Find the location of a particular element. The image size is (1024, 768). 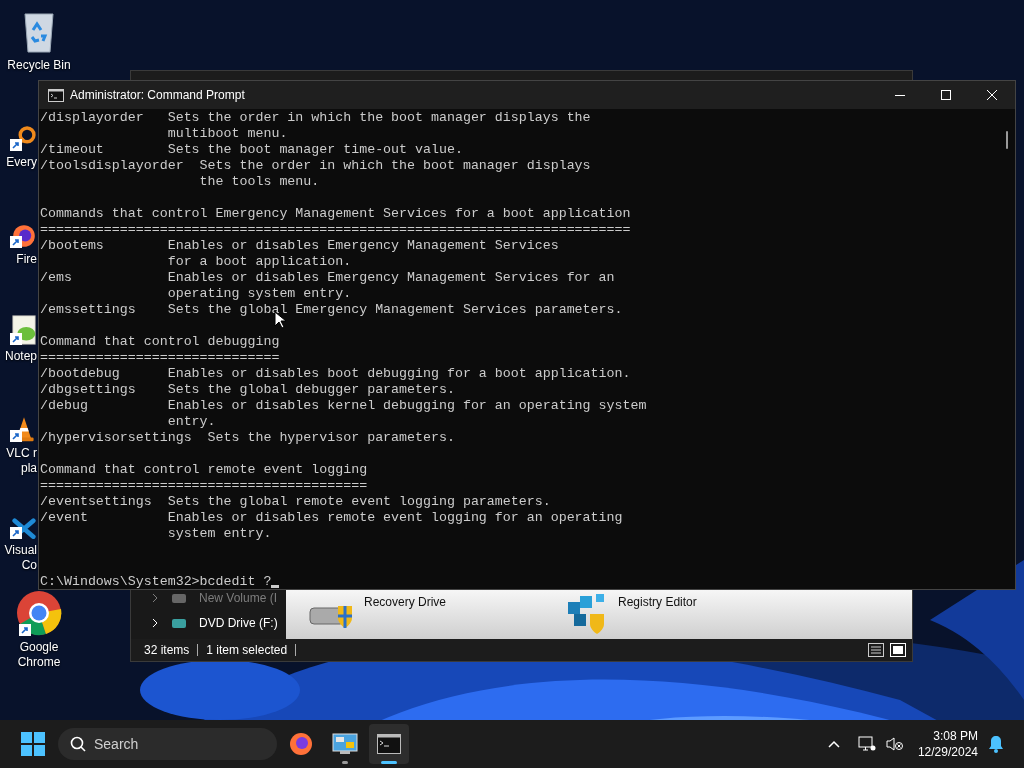

search-icon is located at coordinates (78, 744).